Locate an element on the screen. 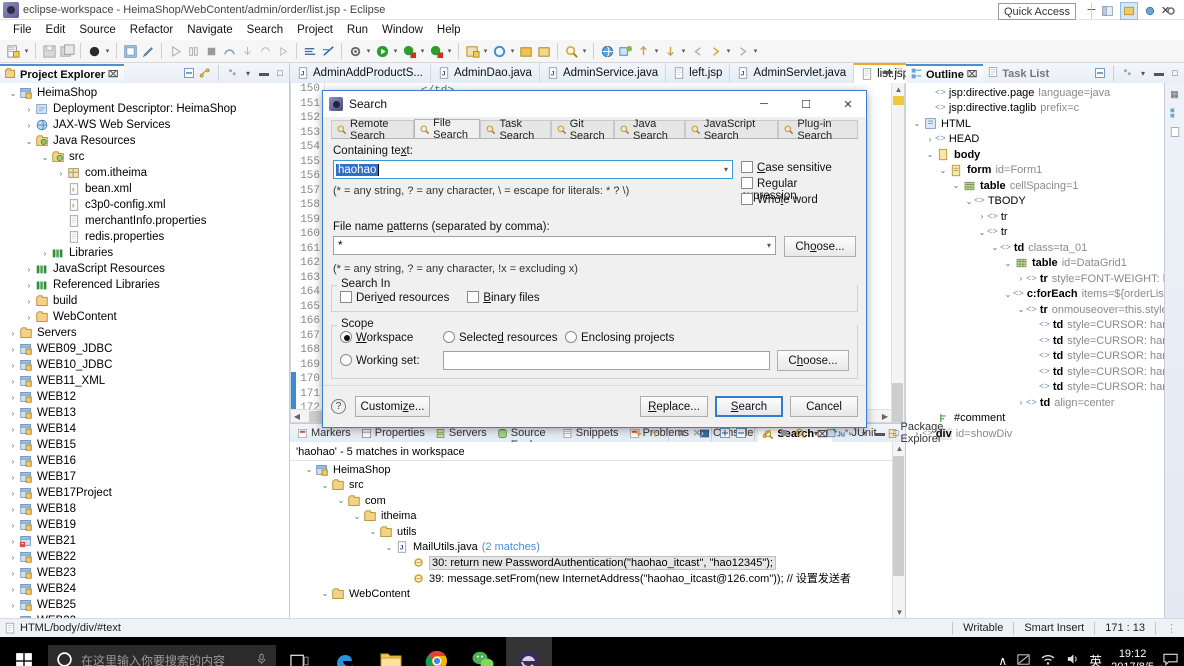 This screenshot has height=666, width=1184. case-sensitive-checkbox is located at coordinates (747, 167).